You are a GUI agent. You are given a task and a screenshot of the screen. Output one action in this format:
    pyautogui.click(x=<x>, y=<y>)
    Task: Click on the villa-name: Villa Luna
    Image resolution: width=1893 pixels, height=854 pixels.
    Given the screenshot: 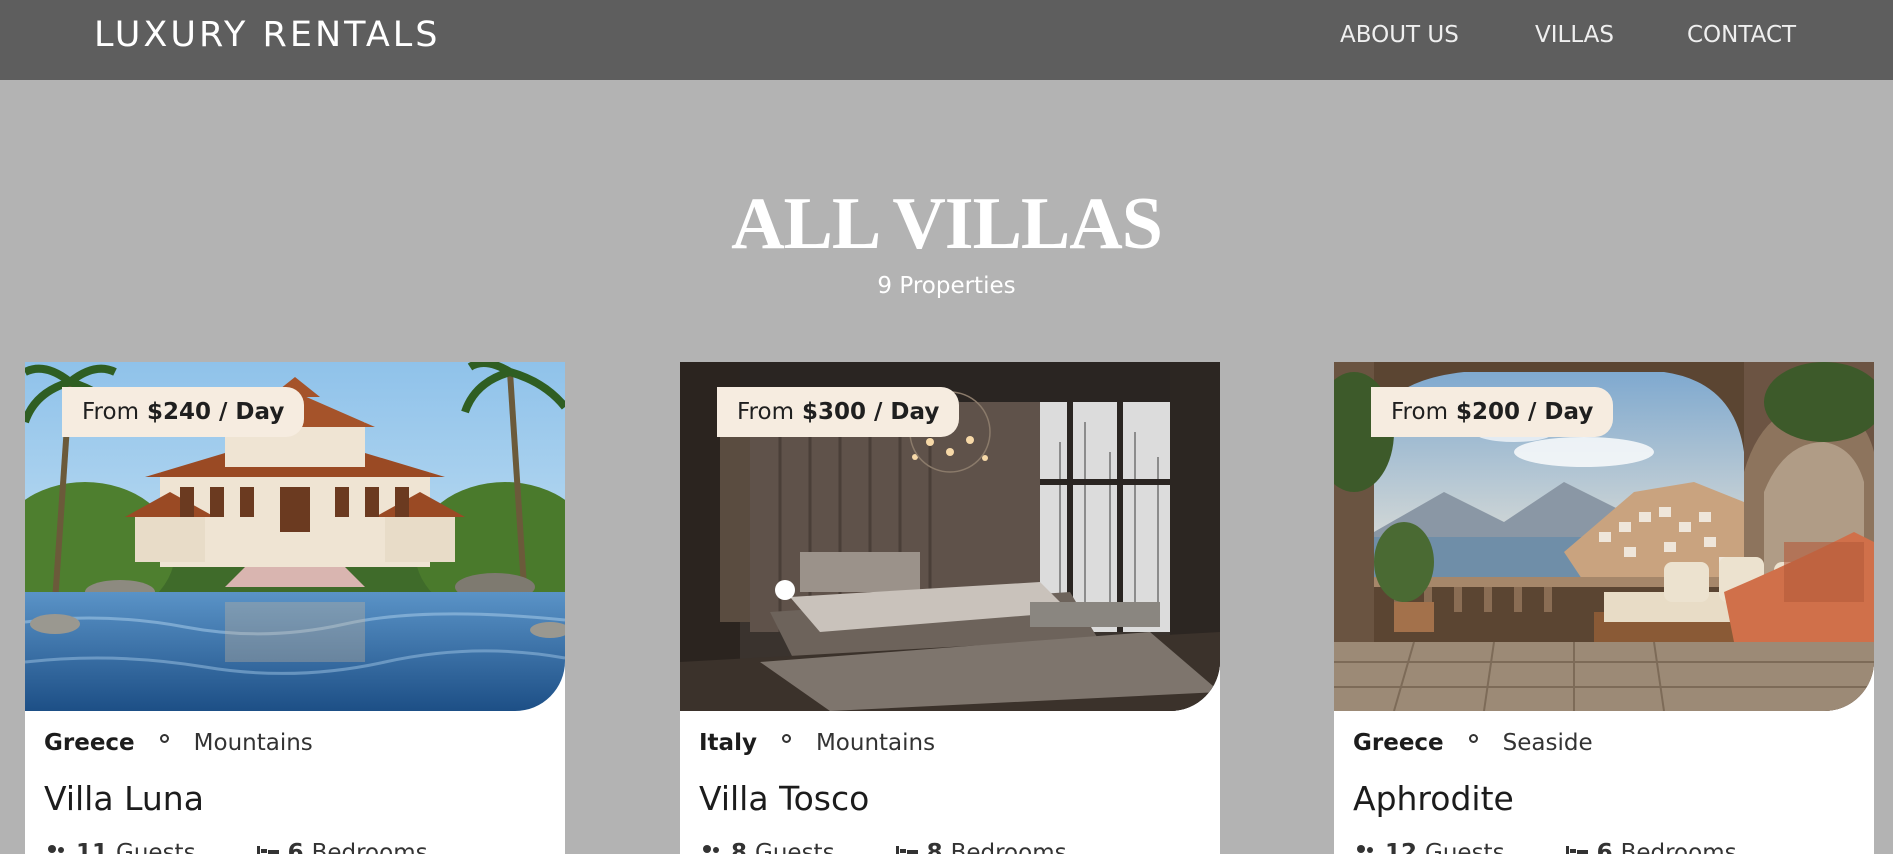 What is the action you would take?
    pyautogui.click(x=124, y=799)
    